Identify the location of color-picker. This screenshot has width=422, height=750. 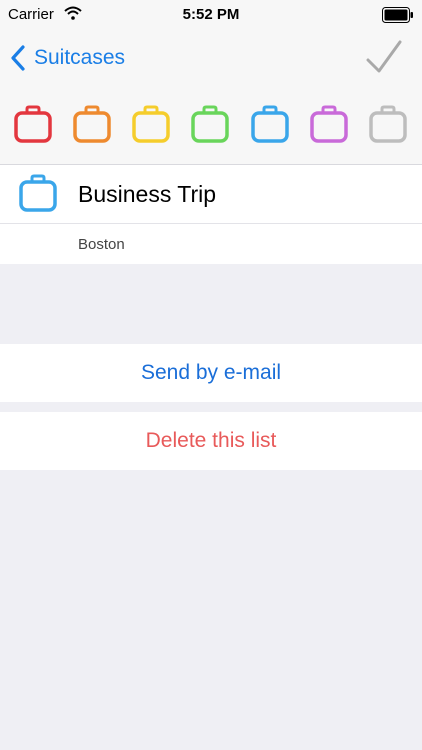
(211, 126).